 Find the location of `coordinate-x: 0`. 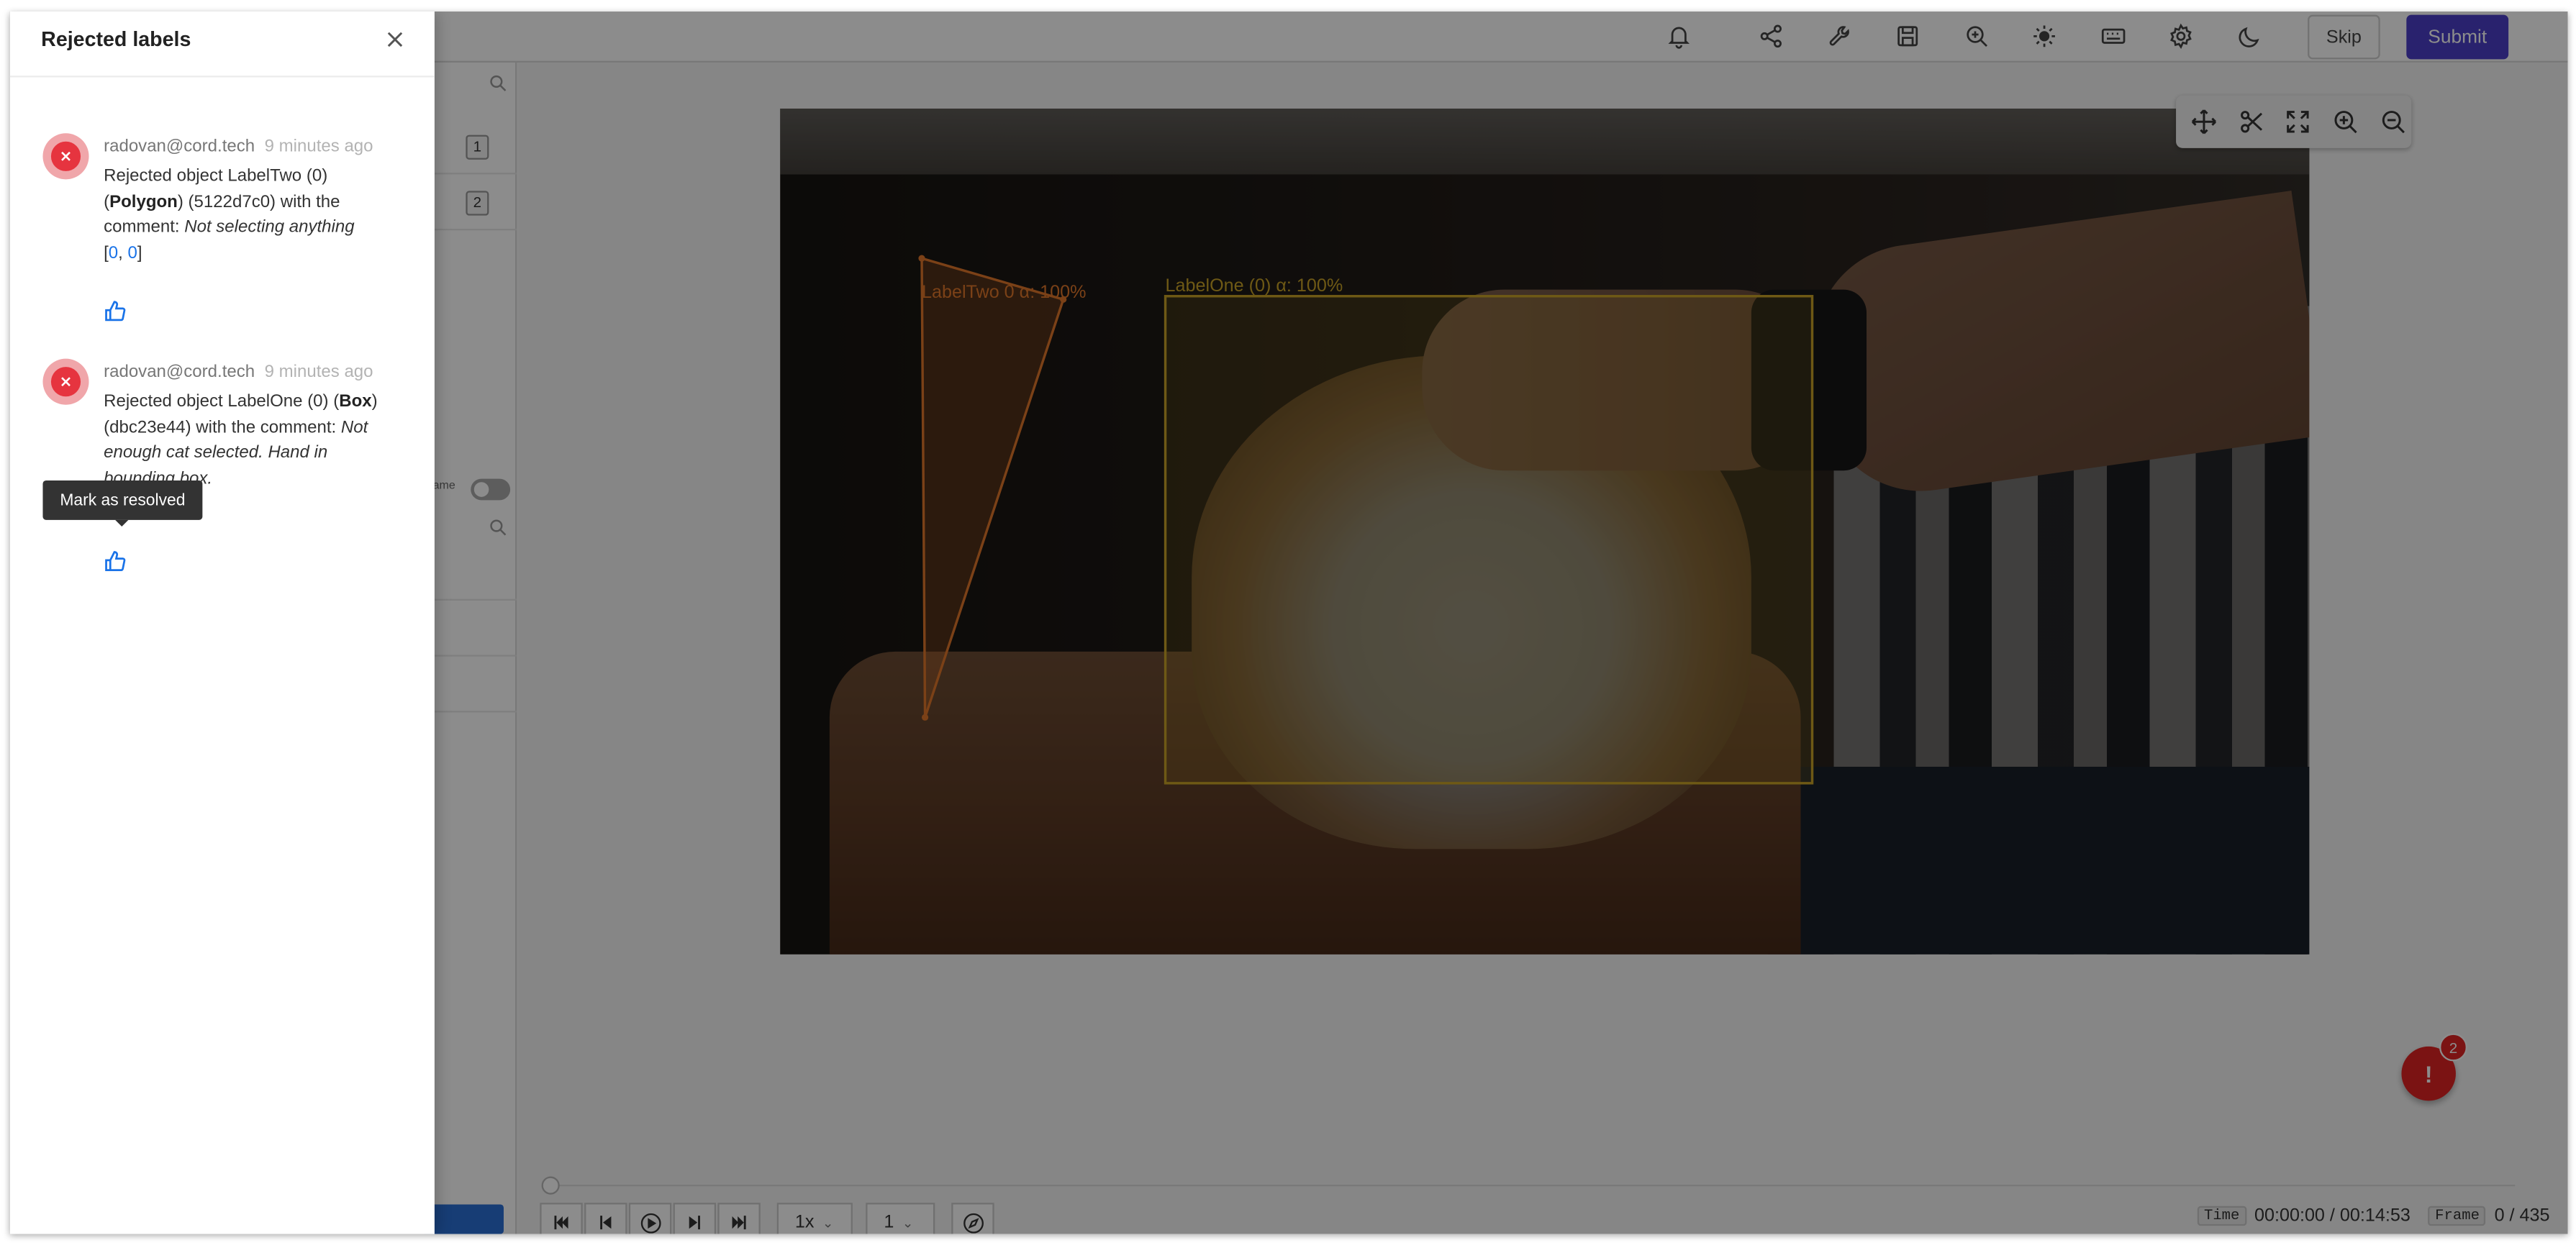

coordinate-x: 0 is located at coordinates (113, 252).